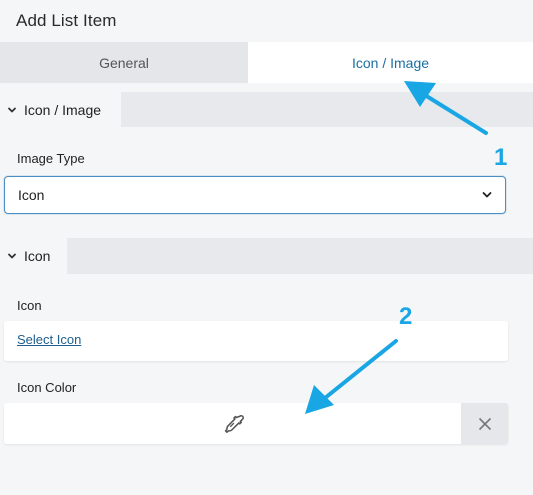  I want to click on icon-color-field, so click(256, 423).